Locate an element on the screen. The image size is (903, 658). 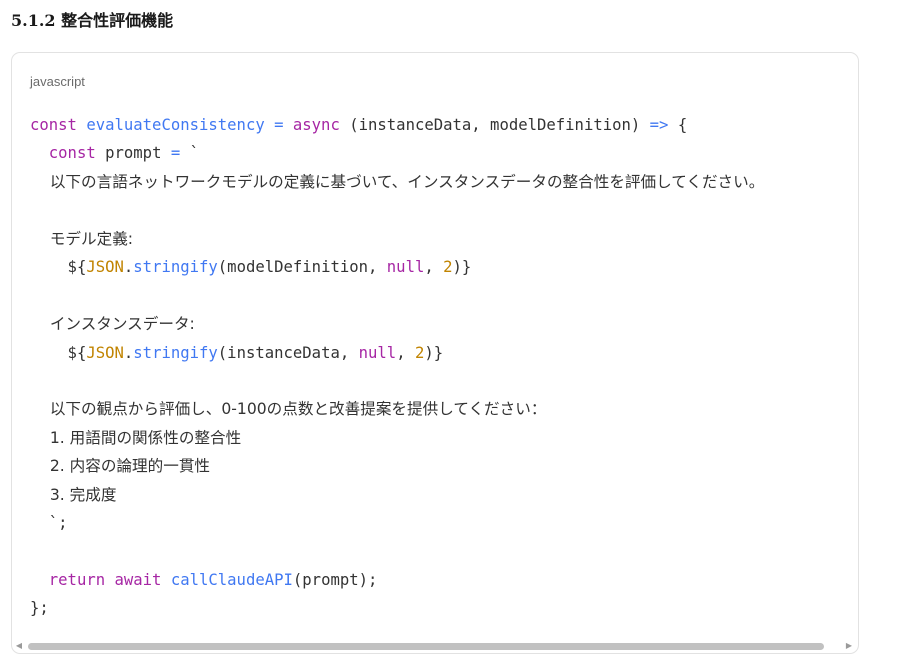
code-token: return is located at coordinates (81, 580).